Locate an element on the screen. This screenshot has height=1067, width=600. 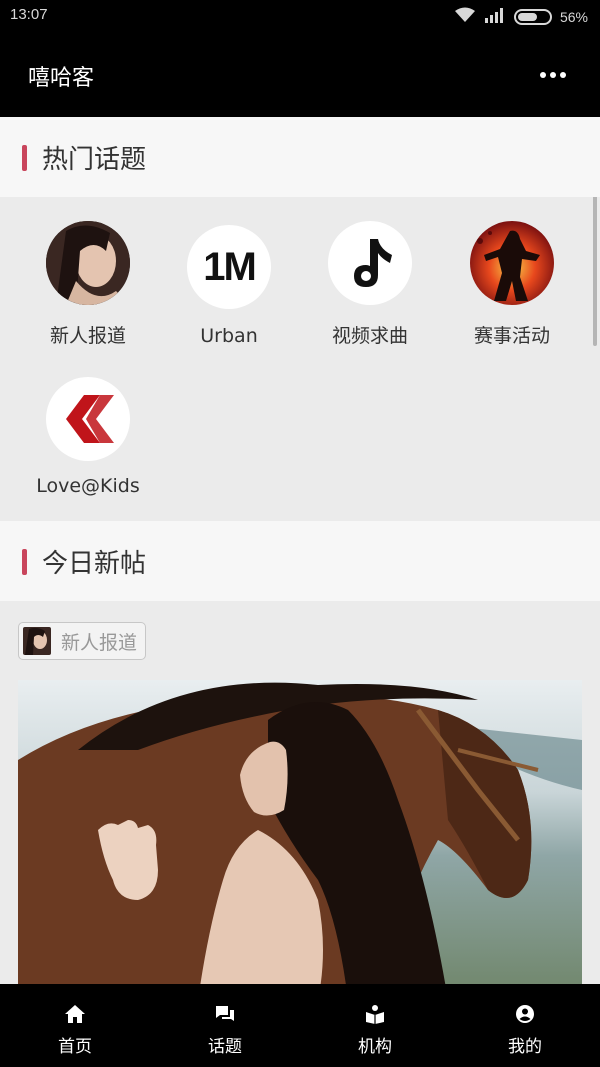
1m-logo-icon: 1M is located at coordinates (229, 267).